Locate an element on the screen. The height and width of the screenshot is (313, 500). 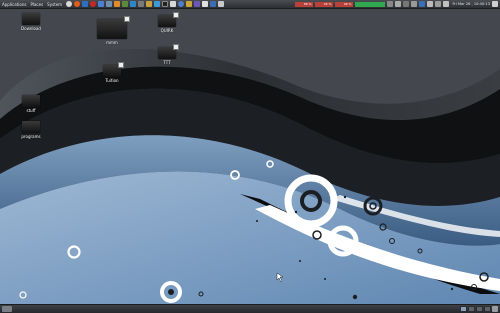
clock: Fri Mar 26 , 10:40:13 is located at coordinates (472, 4).